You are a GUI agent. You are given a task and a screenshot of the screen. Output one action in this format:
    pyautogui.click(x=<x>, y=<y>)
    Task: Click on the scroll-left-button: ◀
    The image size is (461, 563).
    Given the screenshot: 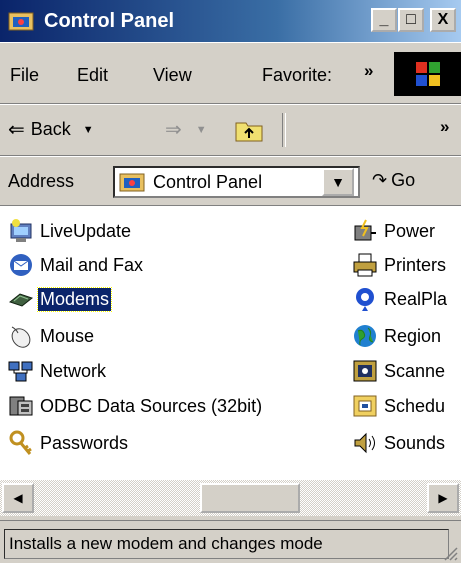 What is the action you would take?
    pyautogui.click(x=18, y=498)
    